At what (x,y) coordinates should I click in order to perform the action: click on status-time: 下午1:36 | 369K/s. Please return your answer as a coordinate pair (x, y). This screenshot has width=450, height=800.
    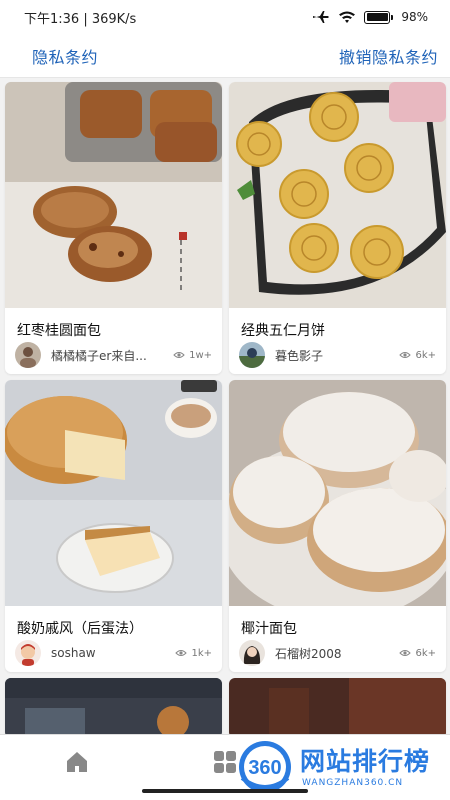
    Looking at the image, I should click on (80, 19).